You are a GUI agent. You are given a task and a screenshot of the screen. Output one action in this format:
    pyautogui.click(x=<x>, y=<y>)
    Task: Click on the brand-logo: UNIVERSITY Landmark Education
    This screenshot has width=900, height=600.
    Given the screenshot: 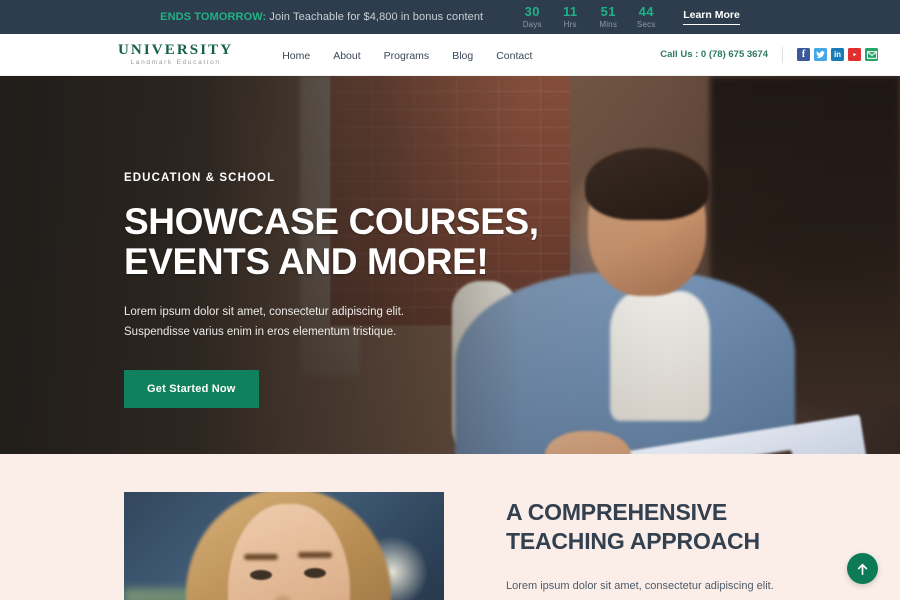 What is the action you would take?
    pyautogui.click(x=176, y=54)
    